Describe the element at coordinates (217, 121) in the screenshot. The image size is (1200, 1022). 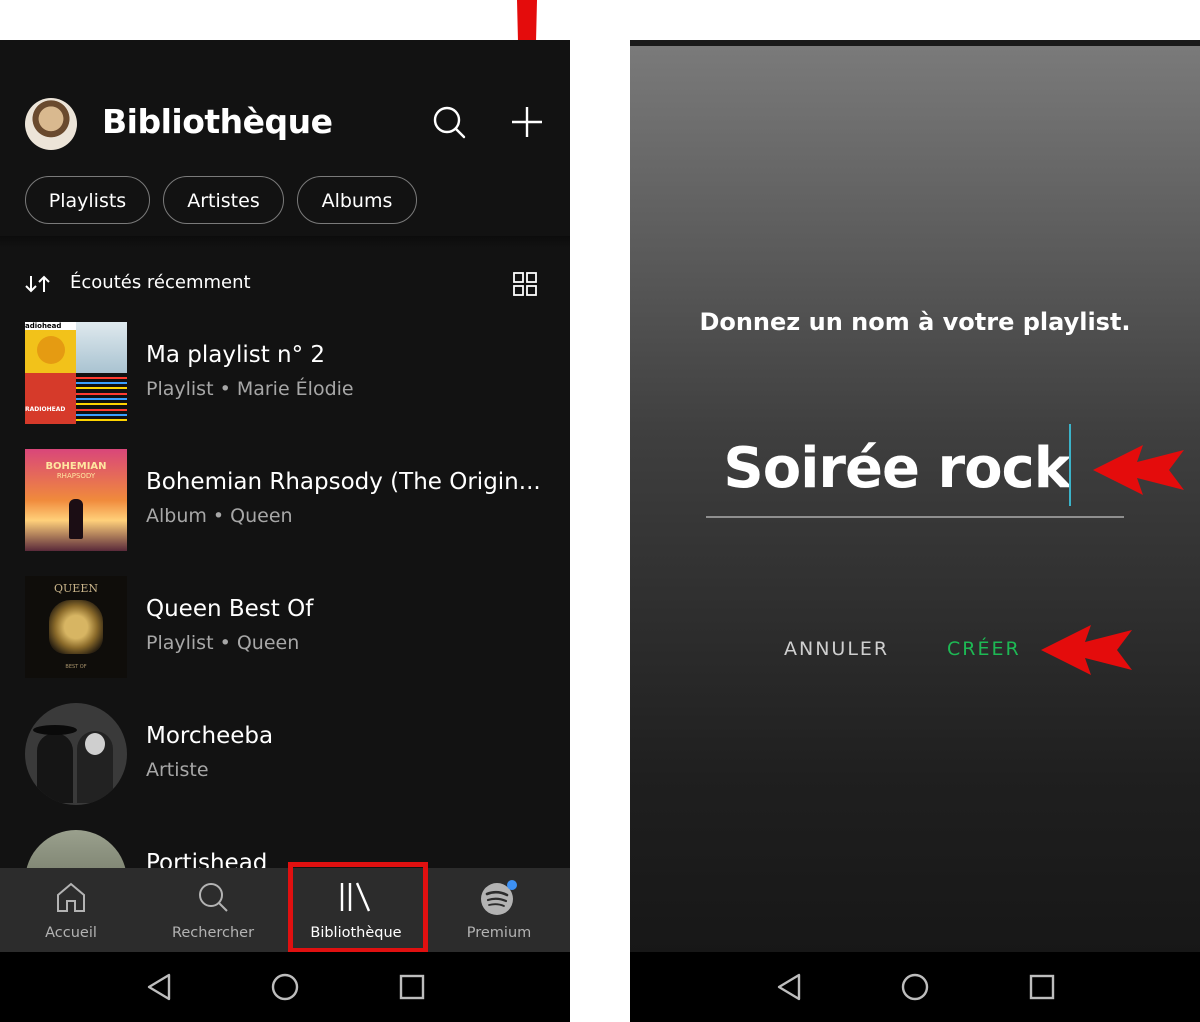
I see `page-title: Bibliothèque` at that location.